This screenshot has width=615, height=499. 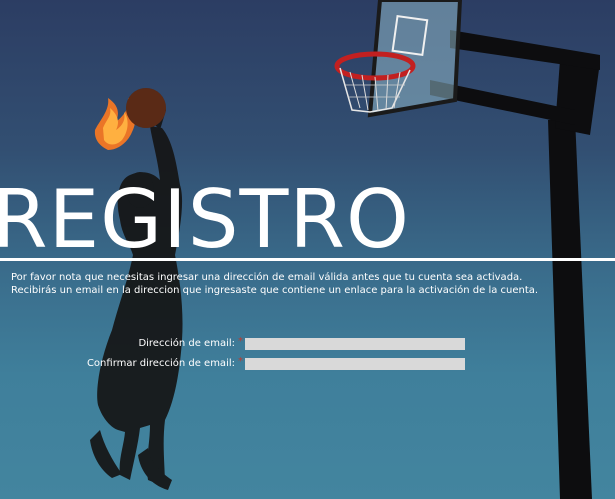 I want to click on confirm-email-row: Confirmar dirección de email: *, so click(x=307, y=363).